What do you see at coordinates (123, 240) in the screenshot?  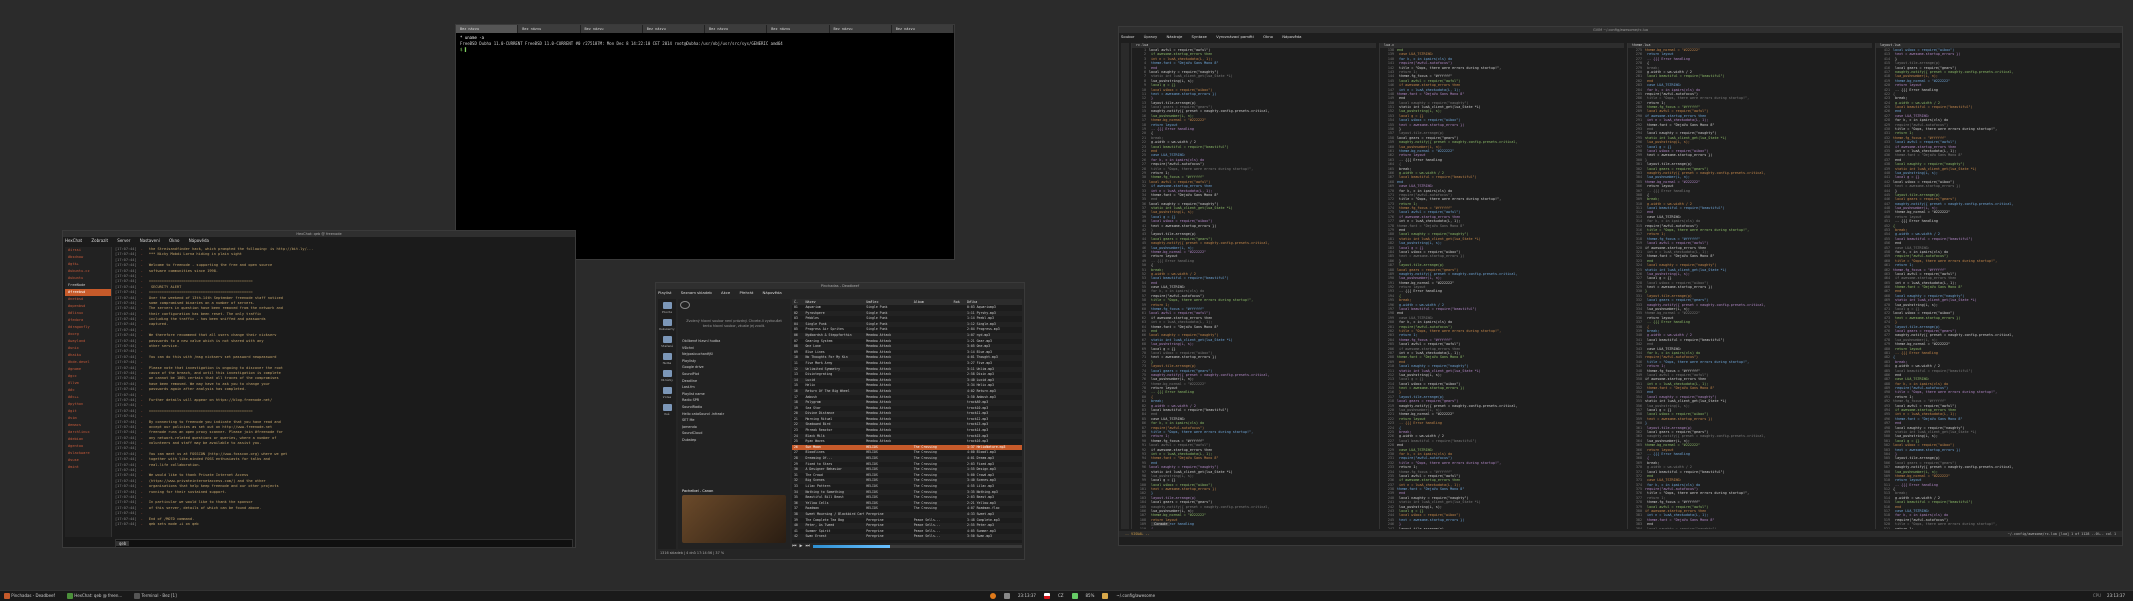 I see `menu-server: Server` at bounding box center [123, 240].